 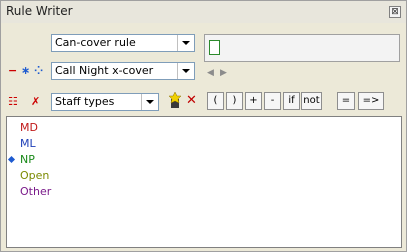 I want to click on list-item: Open, so click(x=34, y=175).